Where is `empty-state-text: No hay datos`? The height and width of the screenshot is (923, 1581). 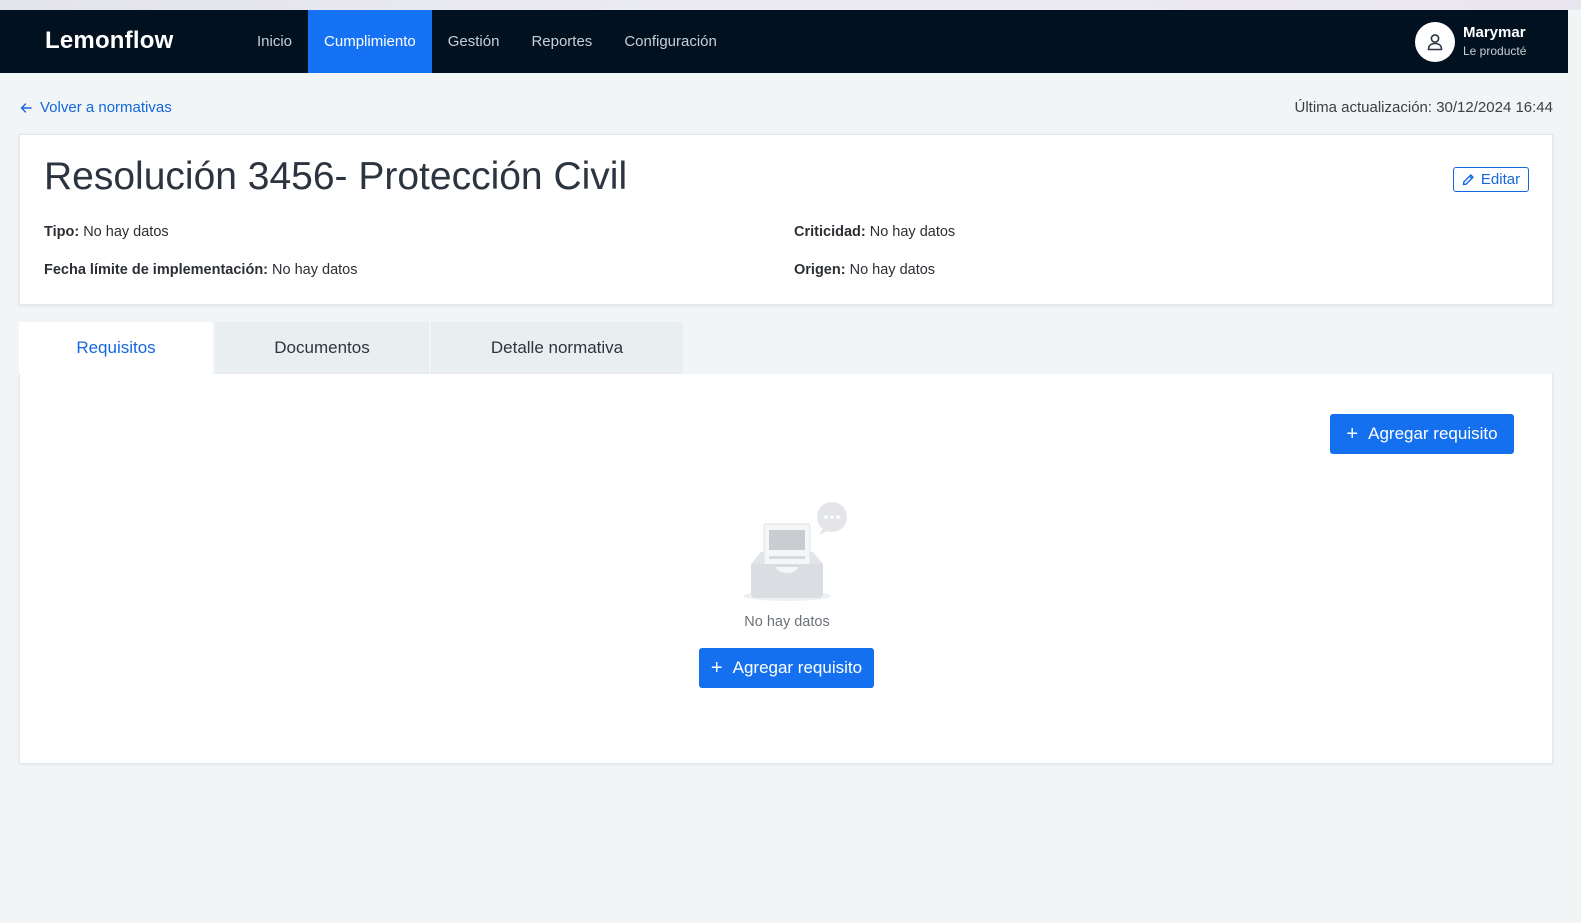
empty-state-text: No hay datos is located at coordinates (787, 622).